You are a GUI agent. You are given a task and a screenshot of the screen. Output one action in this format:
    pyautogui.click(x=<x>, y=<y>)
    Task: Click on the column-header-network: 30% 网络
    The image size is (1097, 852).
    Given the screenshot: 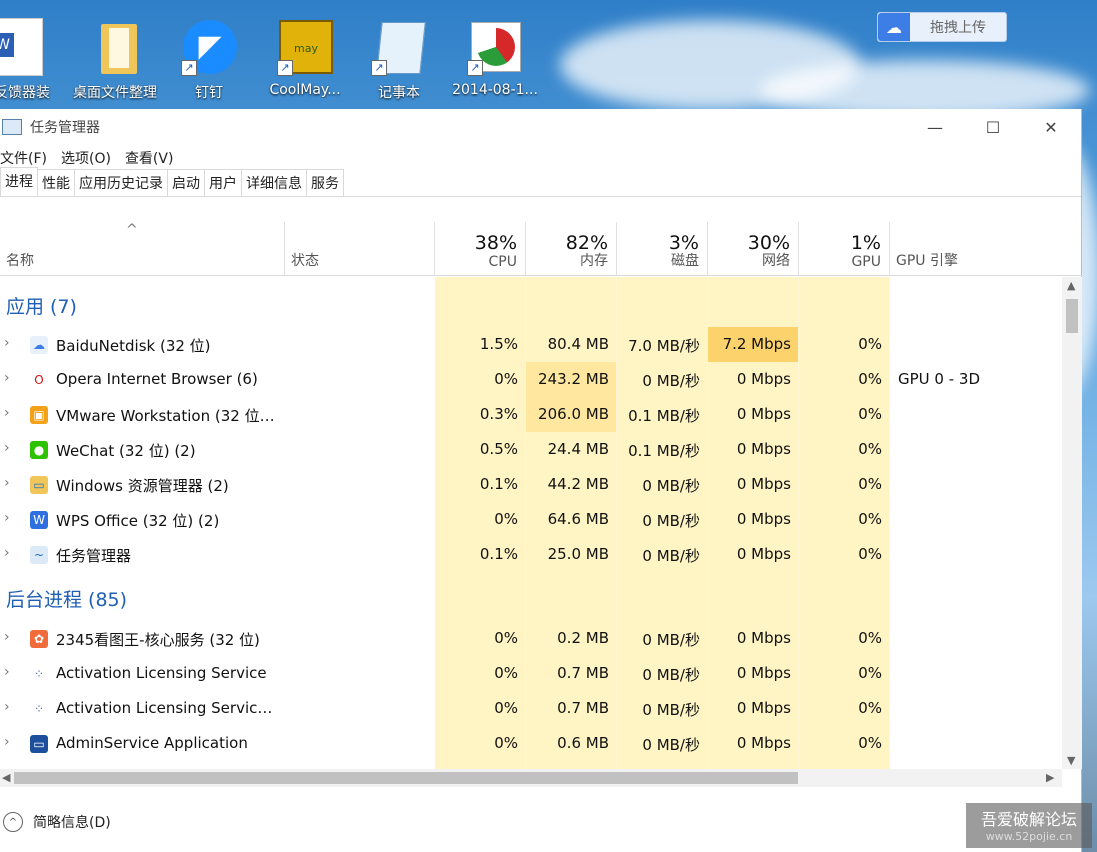 What is the action you would take?
    pyautogui.click(x=753, y=249)
    